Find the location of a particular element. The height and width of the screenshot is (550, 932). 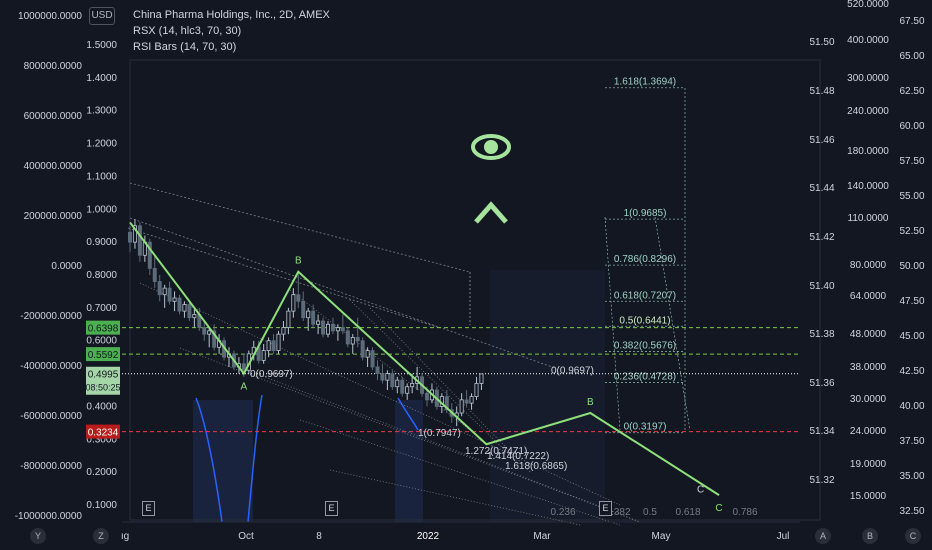

axis-log-tick-6: 110.0000 is located at coordinates (868, 218).